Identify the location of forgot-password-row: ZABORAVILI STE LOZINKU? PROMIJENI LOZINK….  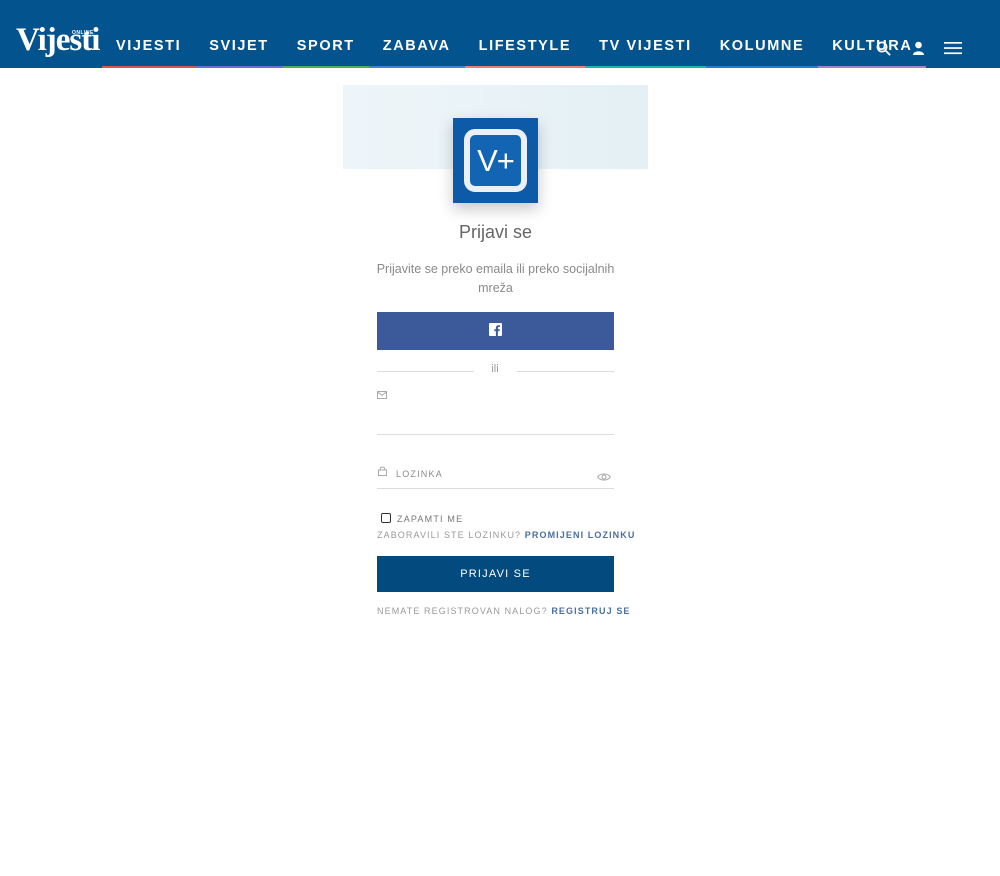
(505, 535).